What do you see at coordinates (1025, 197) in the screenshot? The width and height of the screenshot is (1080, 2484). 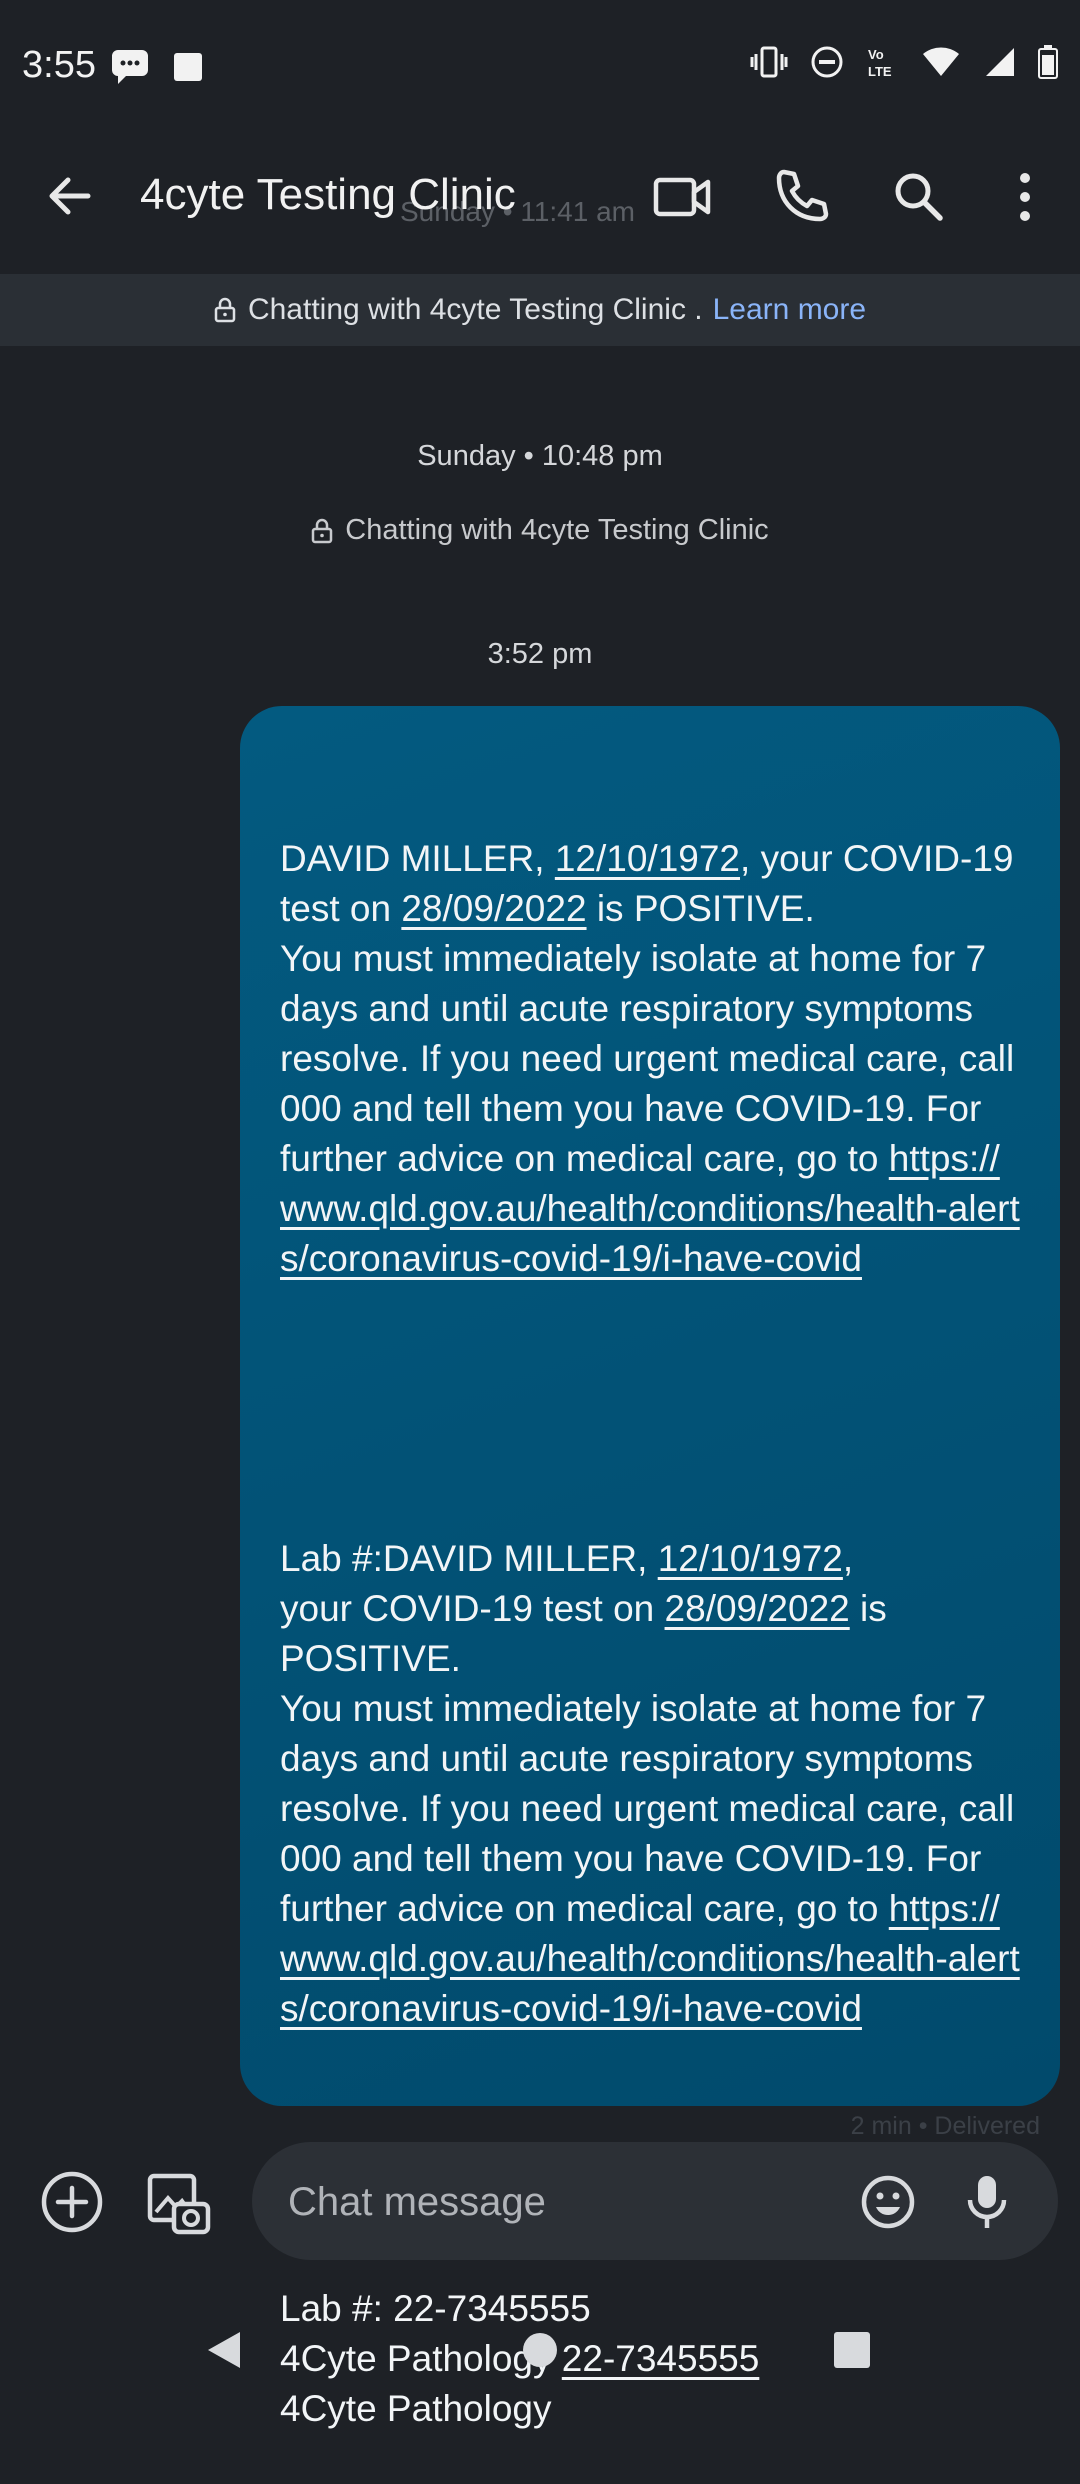 I see `more-options-icon` at bounding box center [1025, 197].